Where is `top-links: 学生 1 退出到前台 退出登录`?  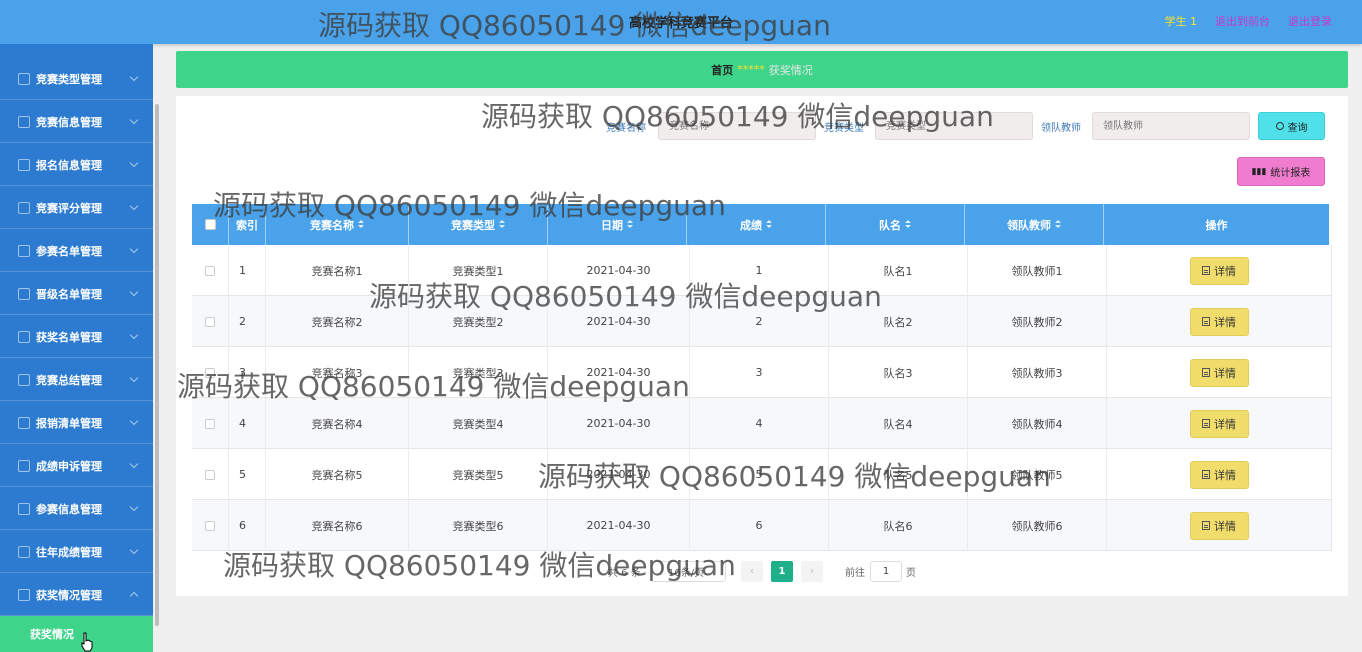 top-links: 学生 1 退出到前台 退出登录 is located at coordinates (1249, 21).